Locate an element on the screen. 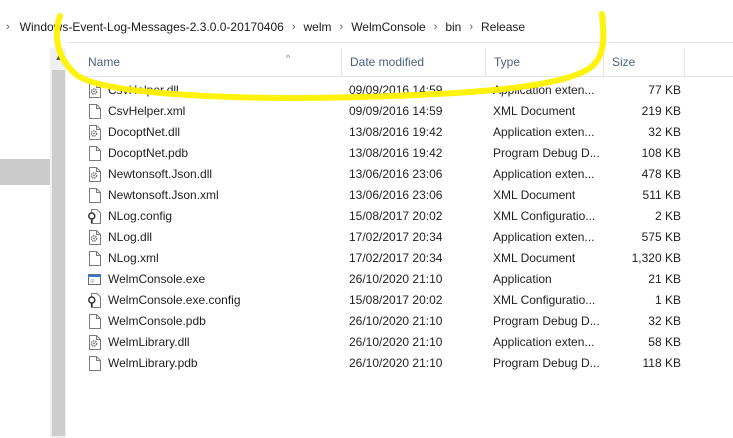  nav-scrollbar-thumb is located at coordinates (58, 253).